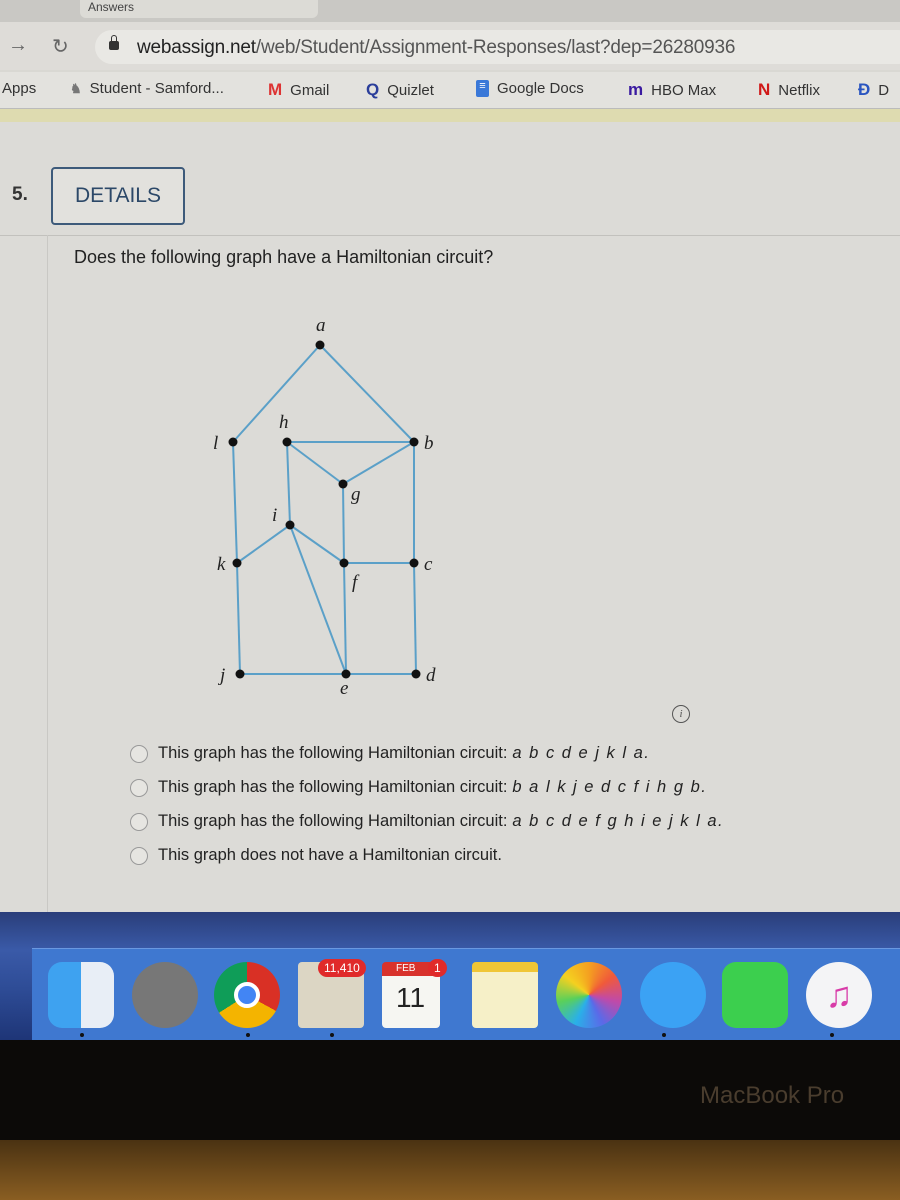  What do you see at coordinates (18, 45) in the screenshot?
I see `forward-icon: →` at bounding box center [18, 45].